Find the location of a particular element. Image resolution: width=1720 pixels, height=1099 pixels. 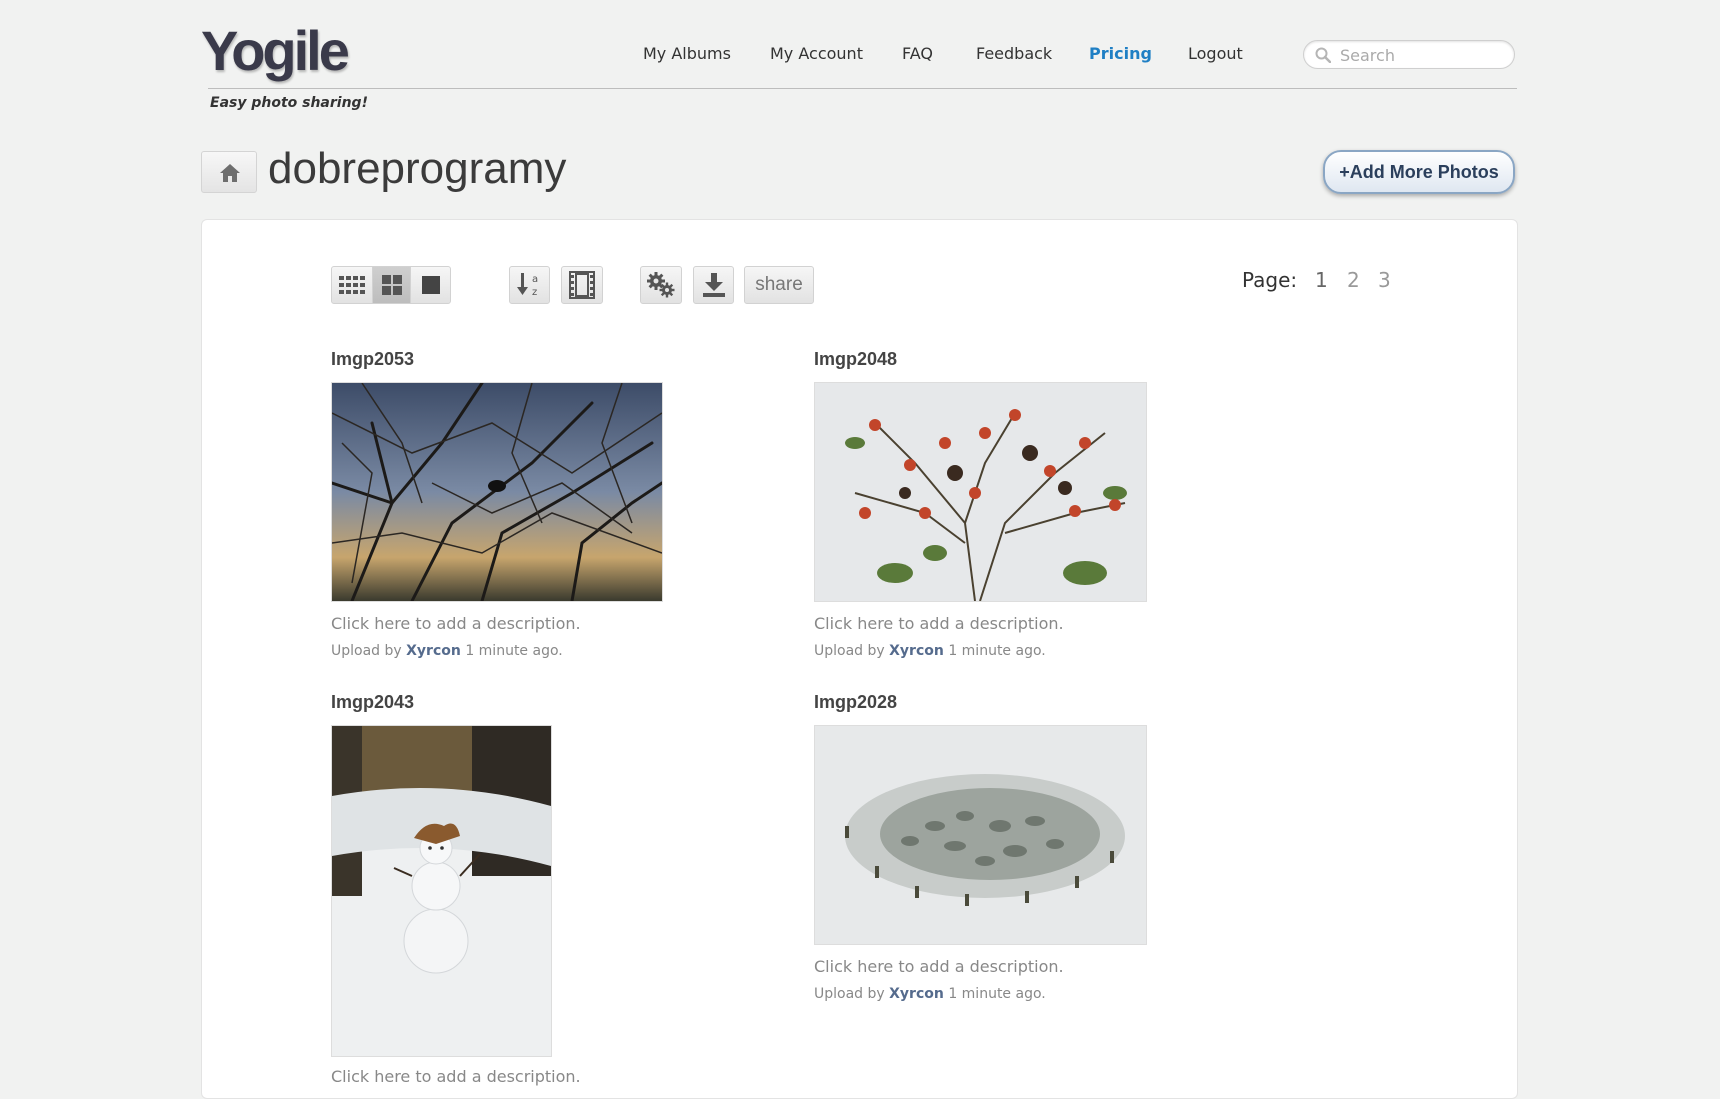

tagline: Easy photo sharing! is located at coordinates (289, 103).